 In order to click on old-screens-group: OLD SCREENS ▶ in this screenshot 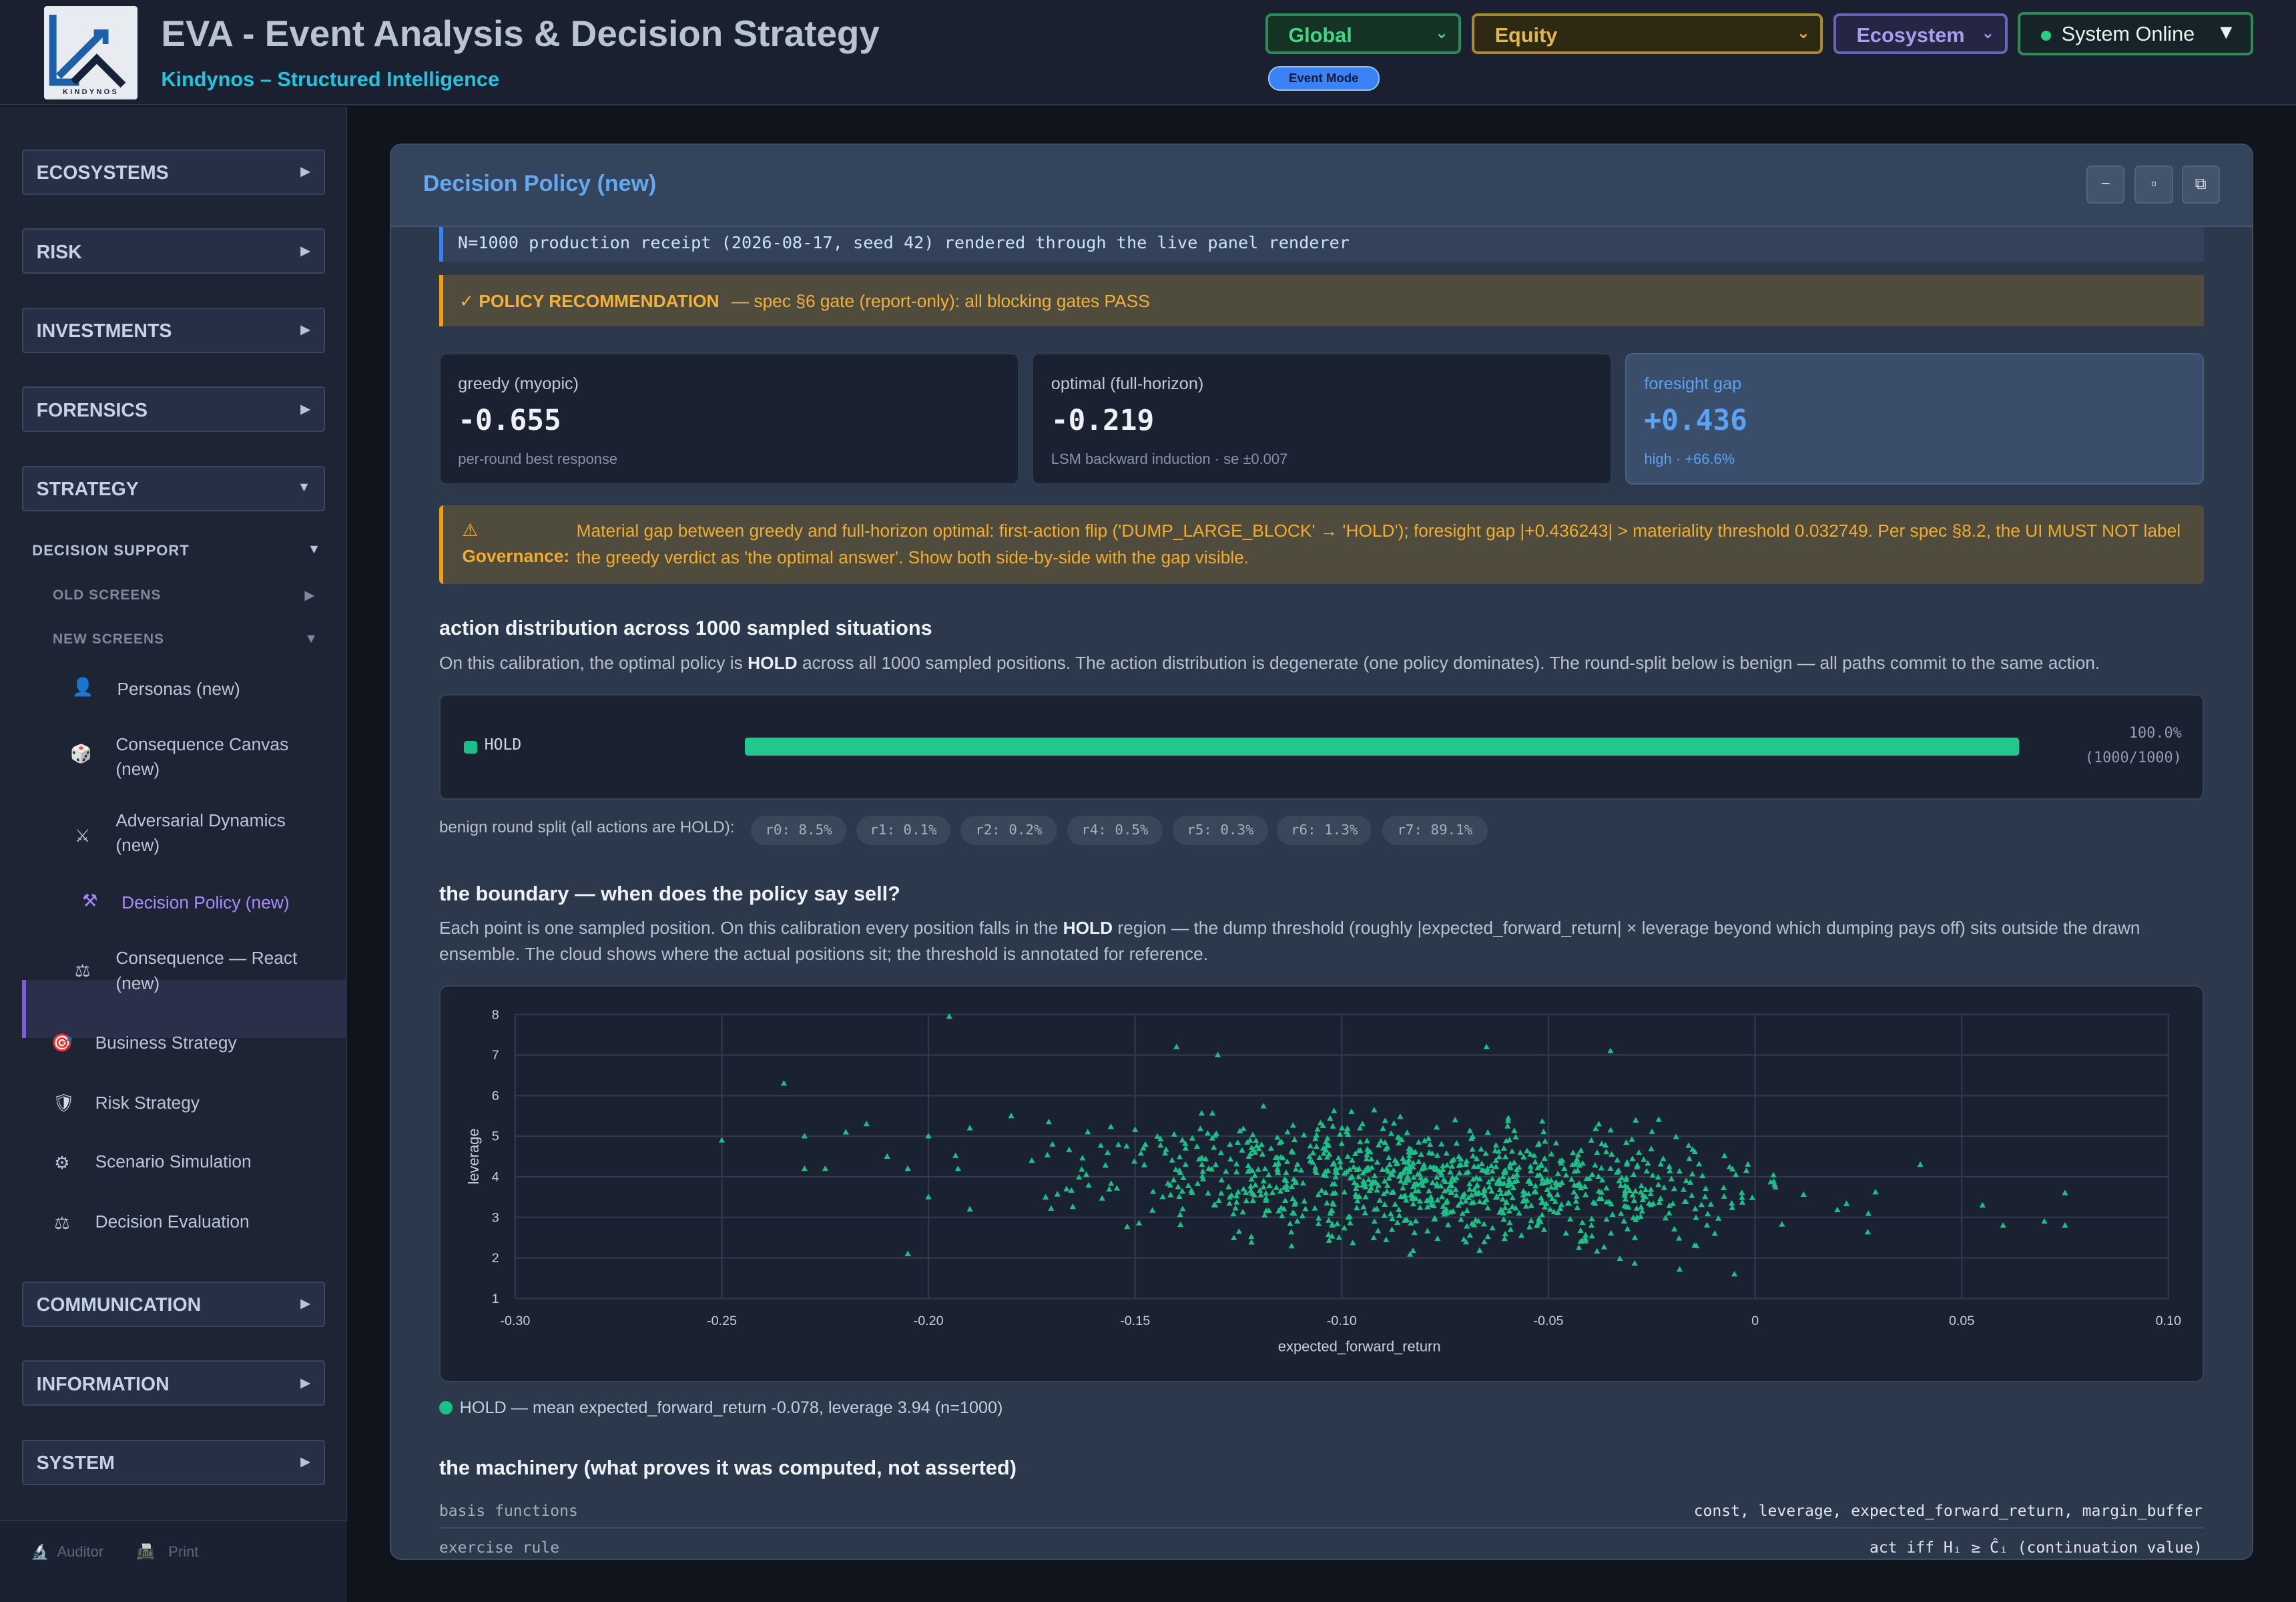, I will do `click(189, 595)`.